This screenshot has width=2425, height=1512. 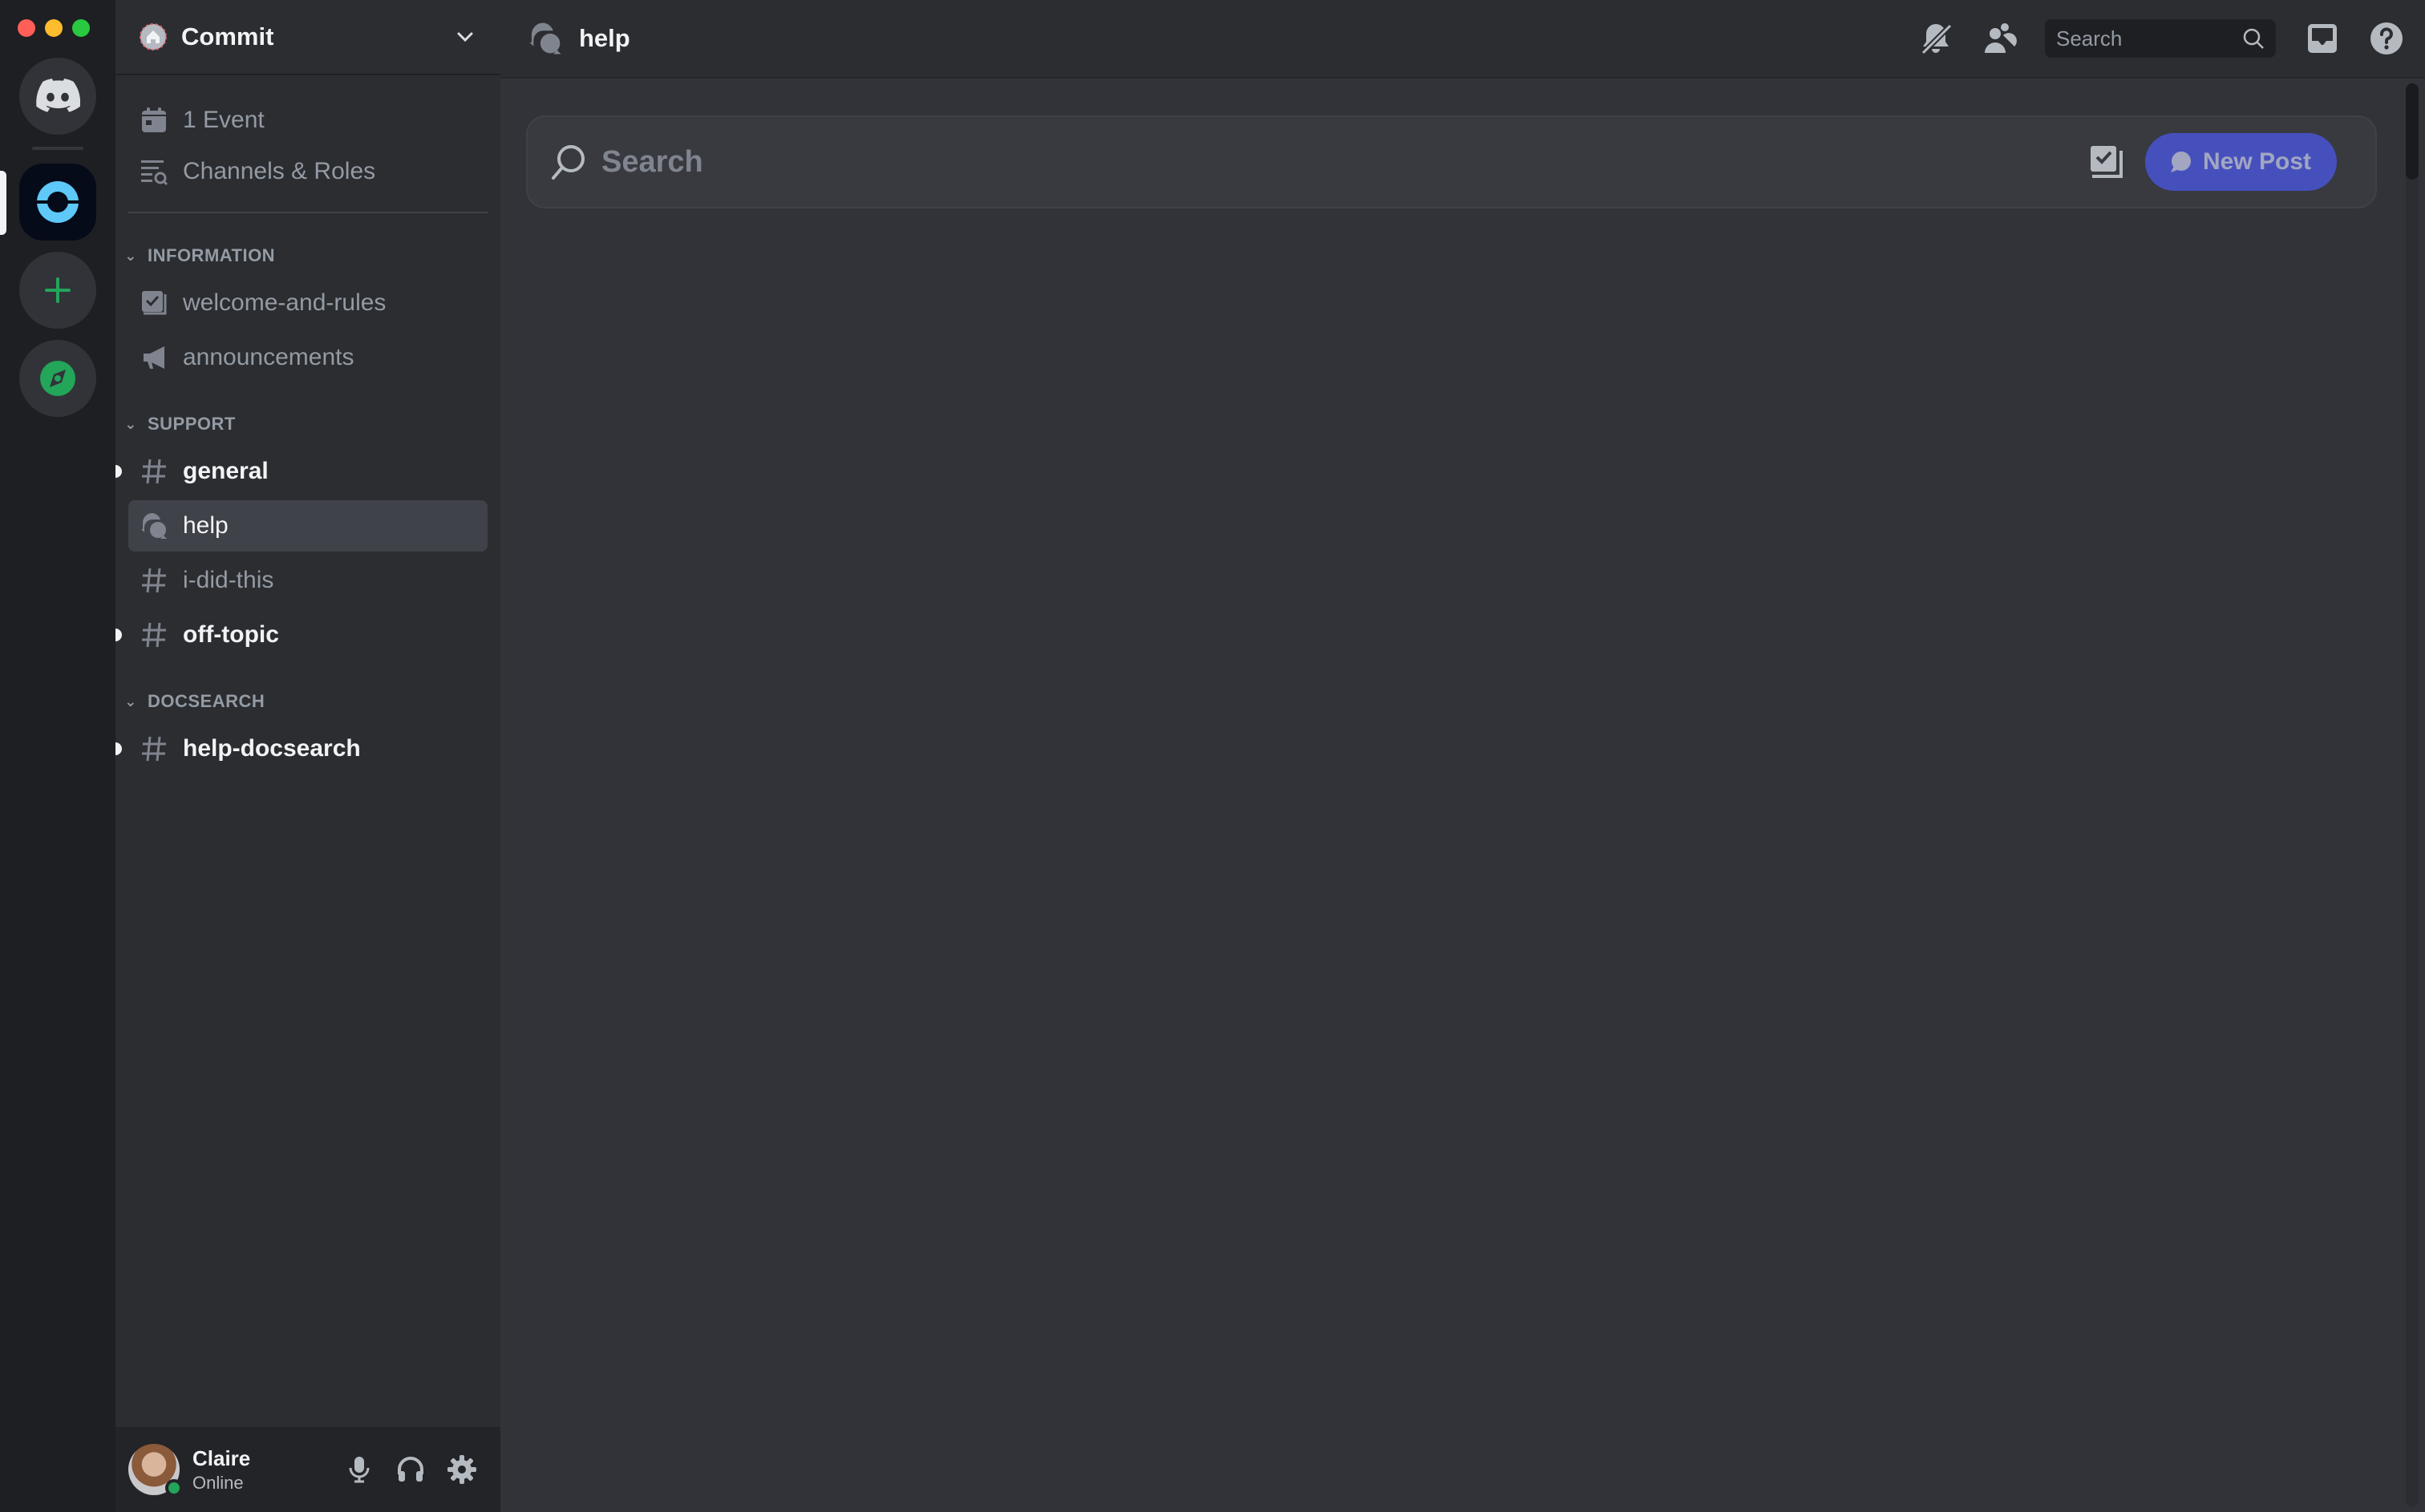 What do you see at coordinates (307, 424) in the screenshot?
I see `category-support: ⌄ SUPPORT` at bounding box center [307, 424].